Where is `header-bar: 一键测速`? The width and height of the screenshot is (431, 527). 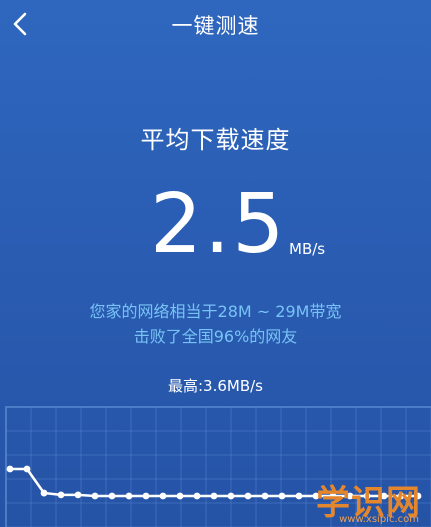
header-bar: 一键测速 is located at coordinates (215, 25).